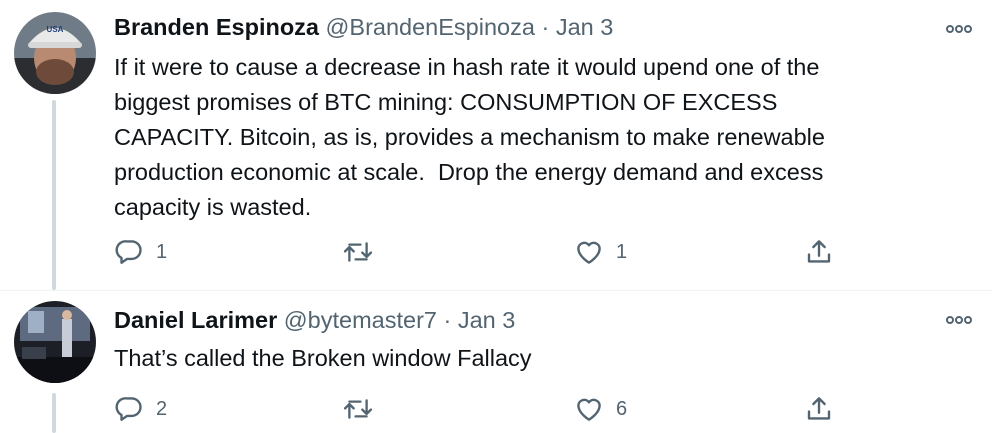 The height and width of the screenshot is (433, 992). I want to click on reply-count: 2, so click(162, 408).